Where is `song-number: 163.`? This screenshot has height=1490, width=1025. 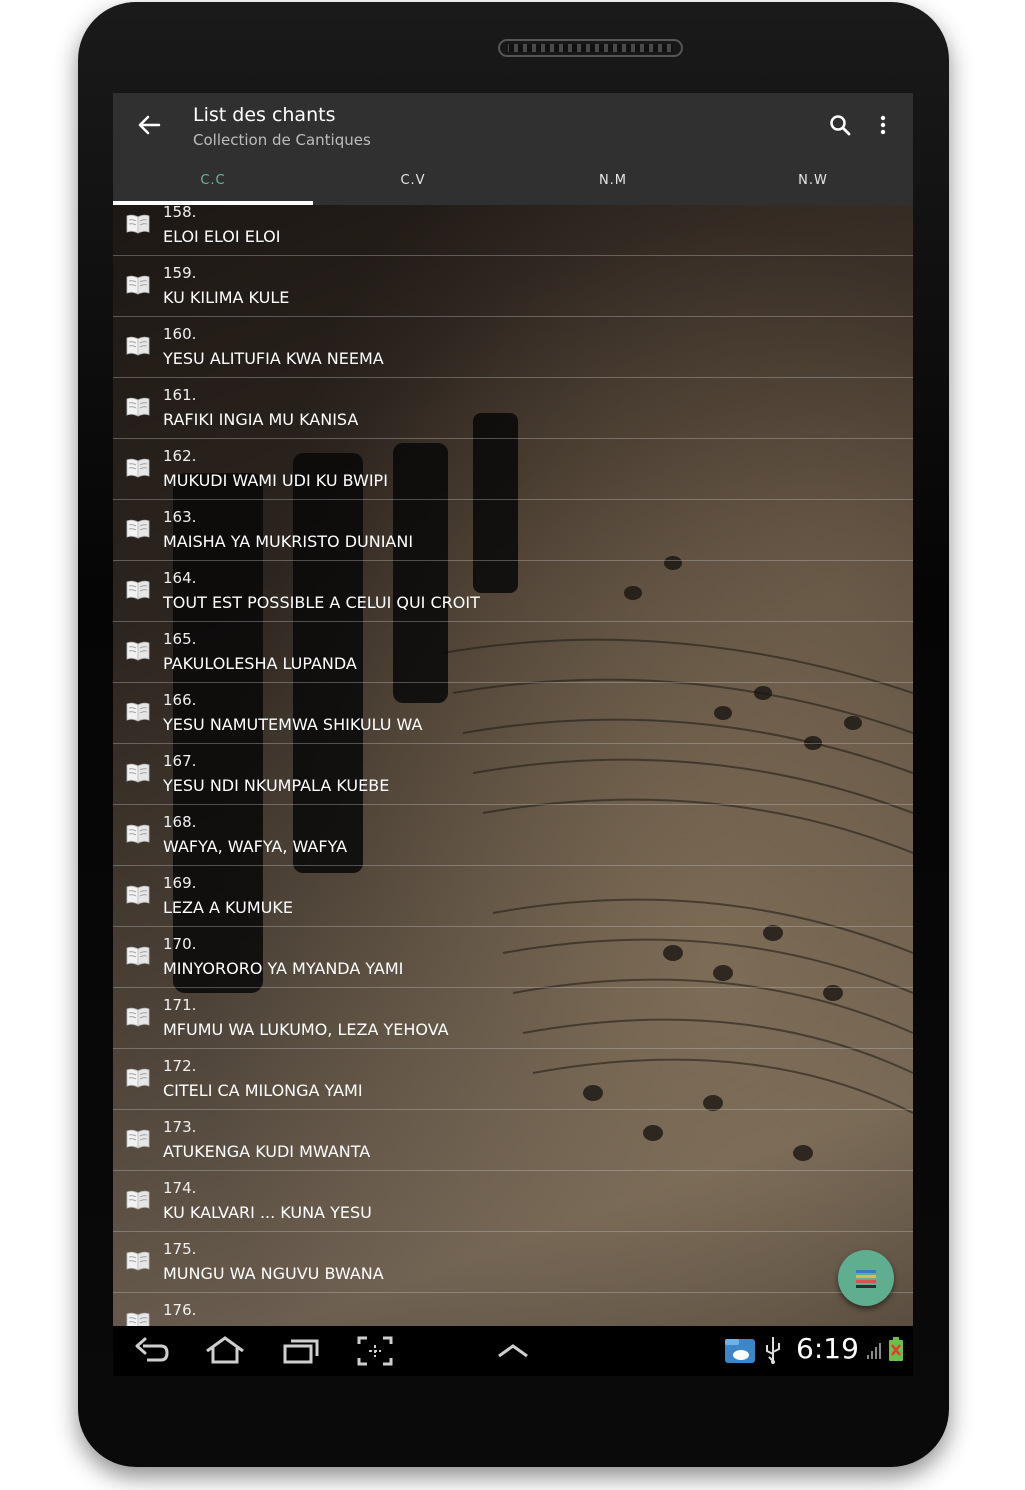
song-number: 163. is located at coordinates (180, 517).